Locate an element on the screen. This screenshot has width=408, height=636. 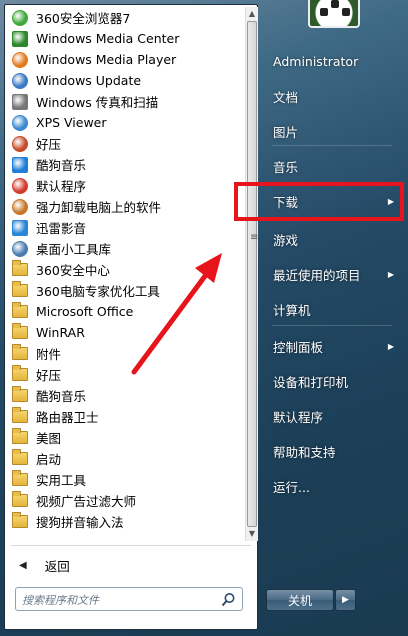
search-icon is located at coordinates (228, 600).